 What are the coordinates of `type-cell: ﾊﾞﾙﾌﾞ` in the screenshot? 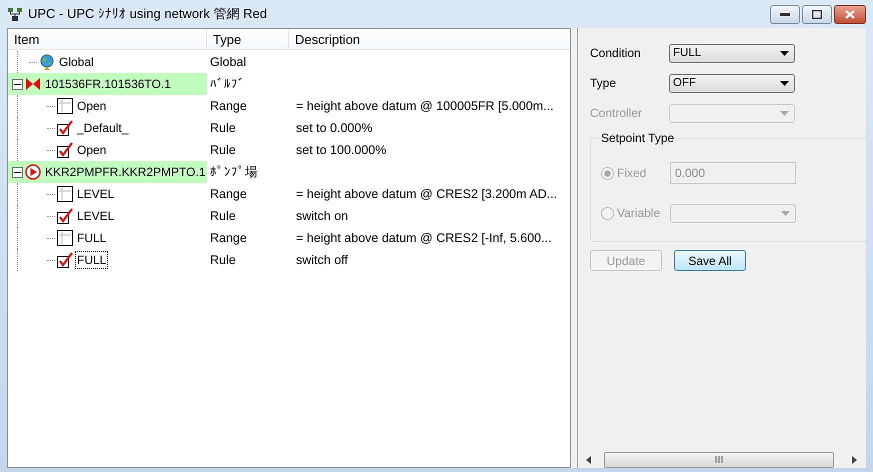 It's located at (227, 84).